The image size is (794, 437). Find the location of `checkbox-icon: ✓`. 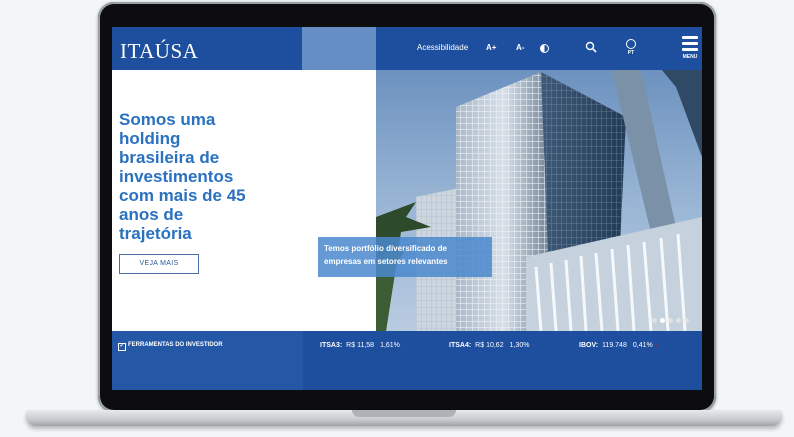

checkbox-icon: ✓ is located at coordinates (122, 347).